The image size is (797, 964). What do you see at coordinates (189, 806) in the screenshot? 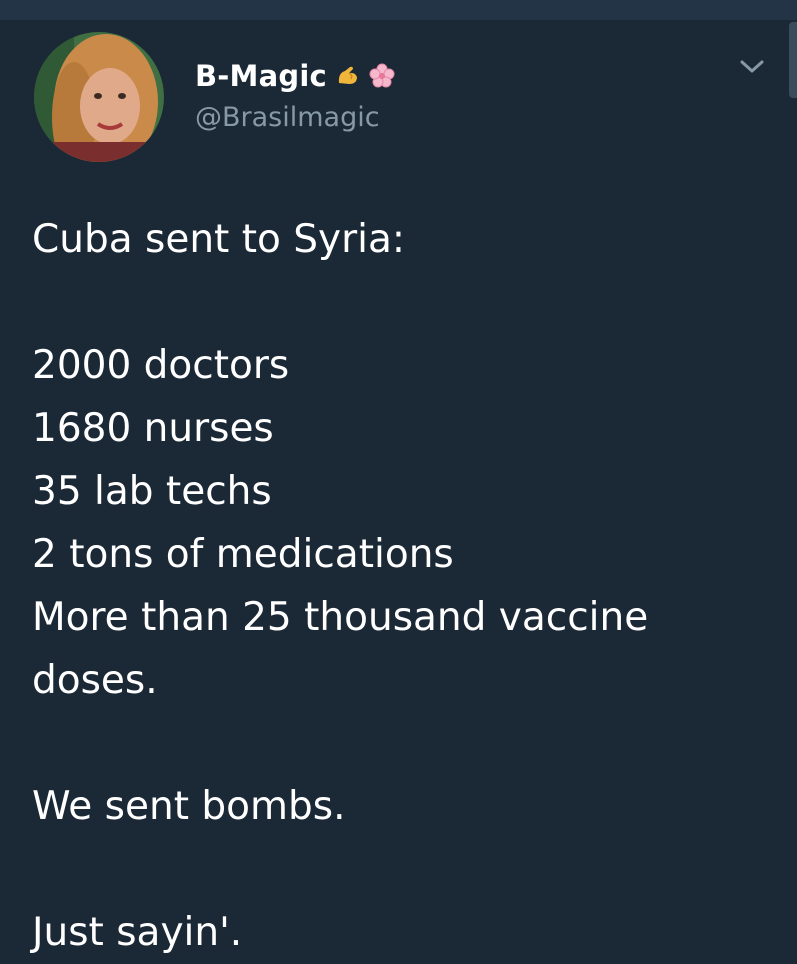
I see `tweet-line: We sent bombs.` at bounding box center [189, 806].